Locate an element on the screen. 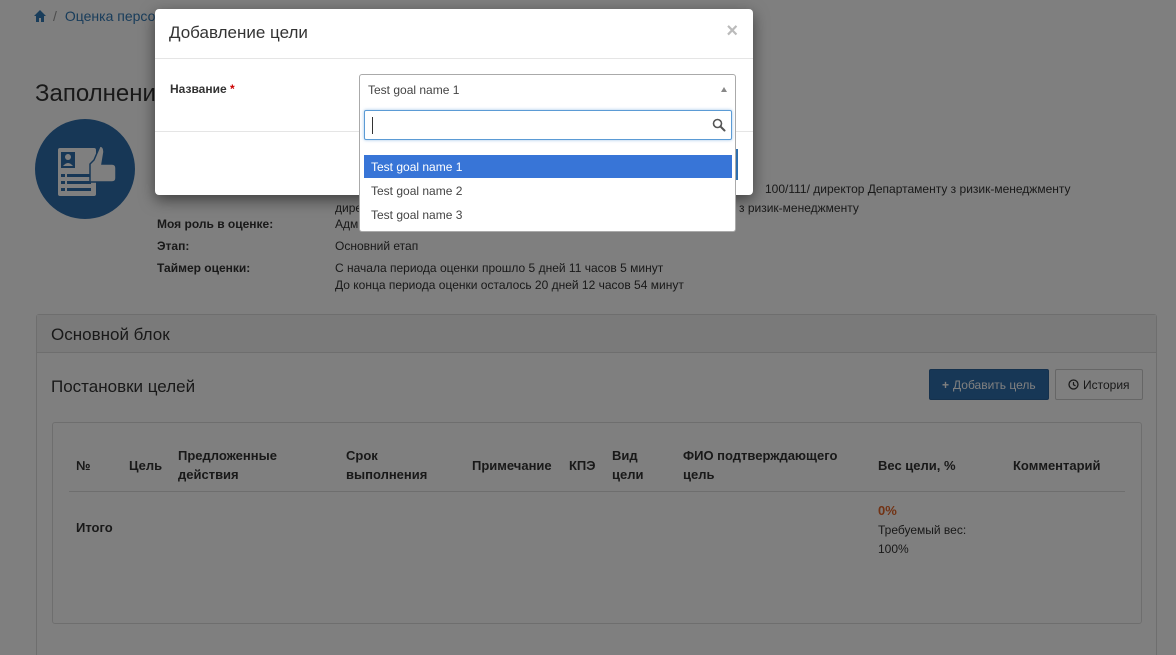  text-caret is located at coordinates (372, 125).